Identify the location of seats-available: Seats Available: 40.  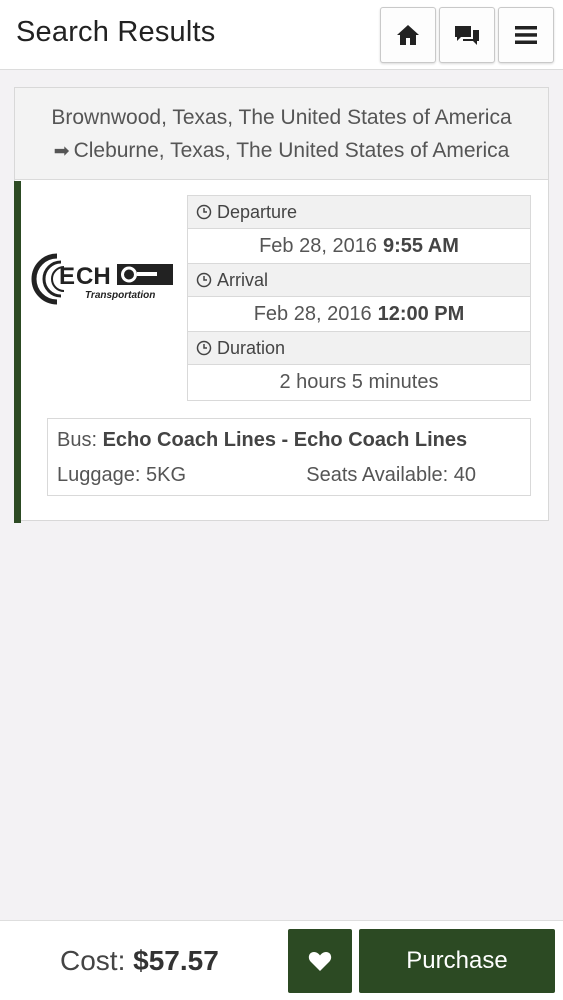
(391, 475).